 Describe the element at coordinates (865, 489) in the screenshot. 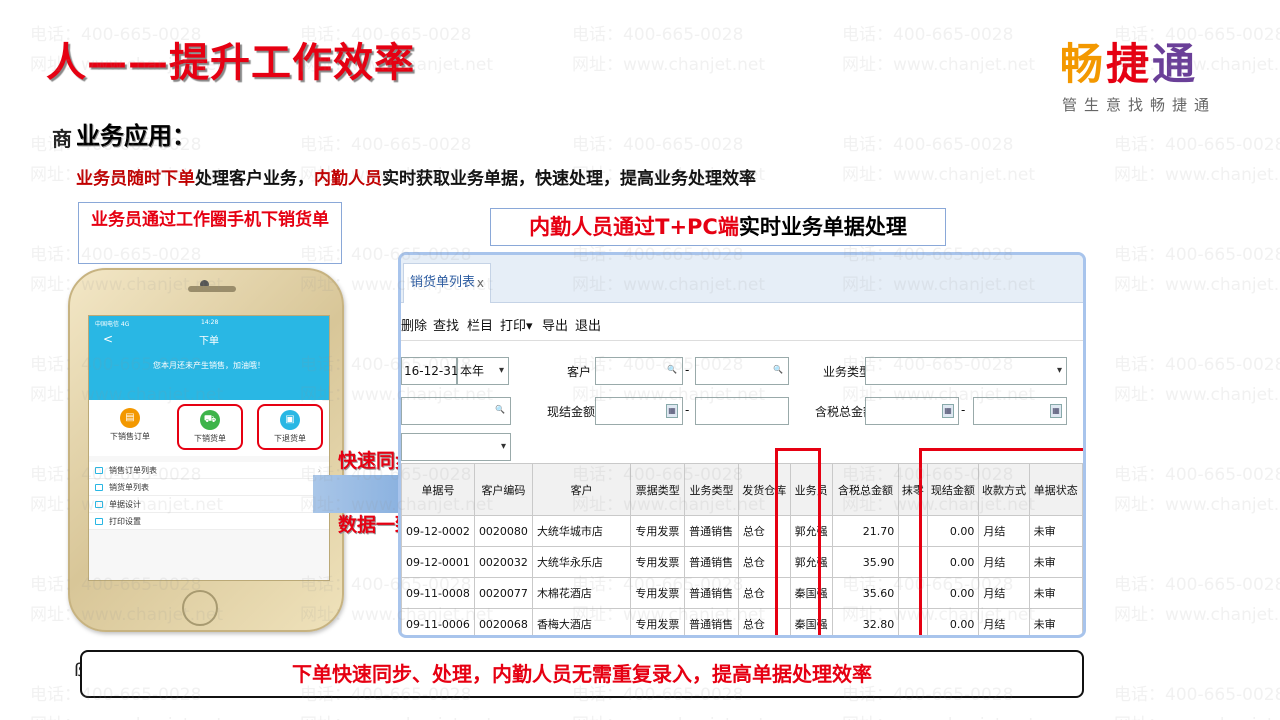

I see `col-header: 含税总金额` at that location.